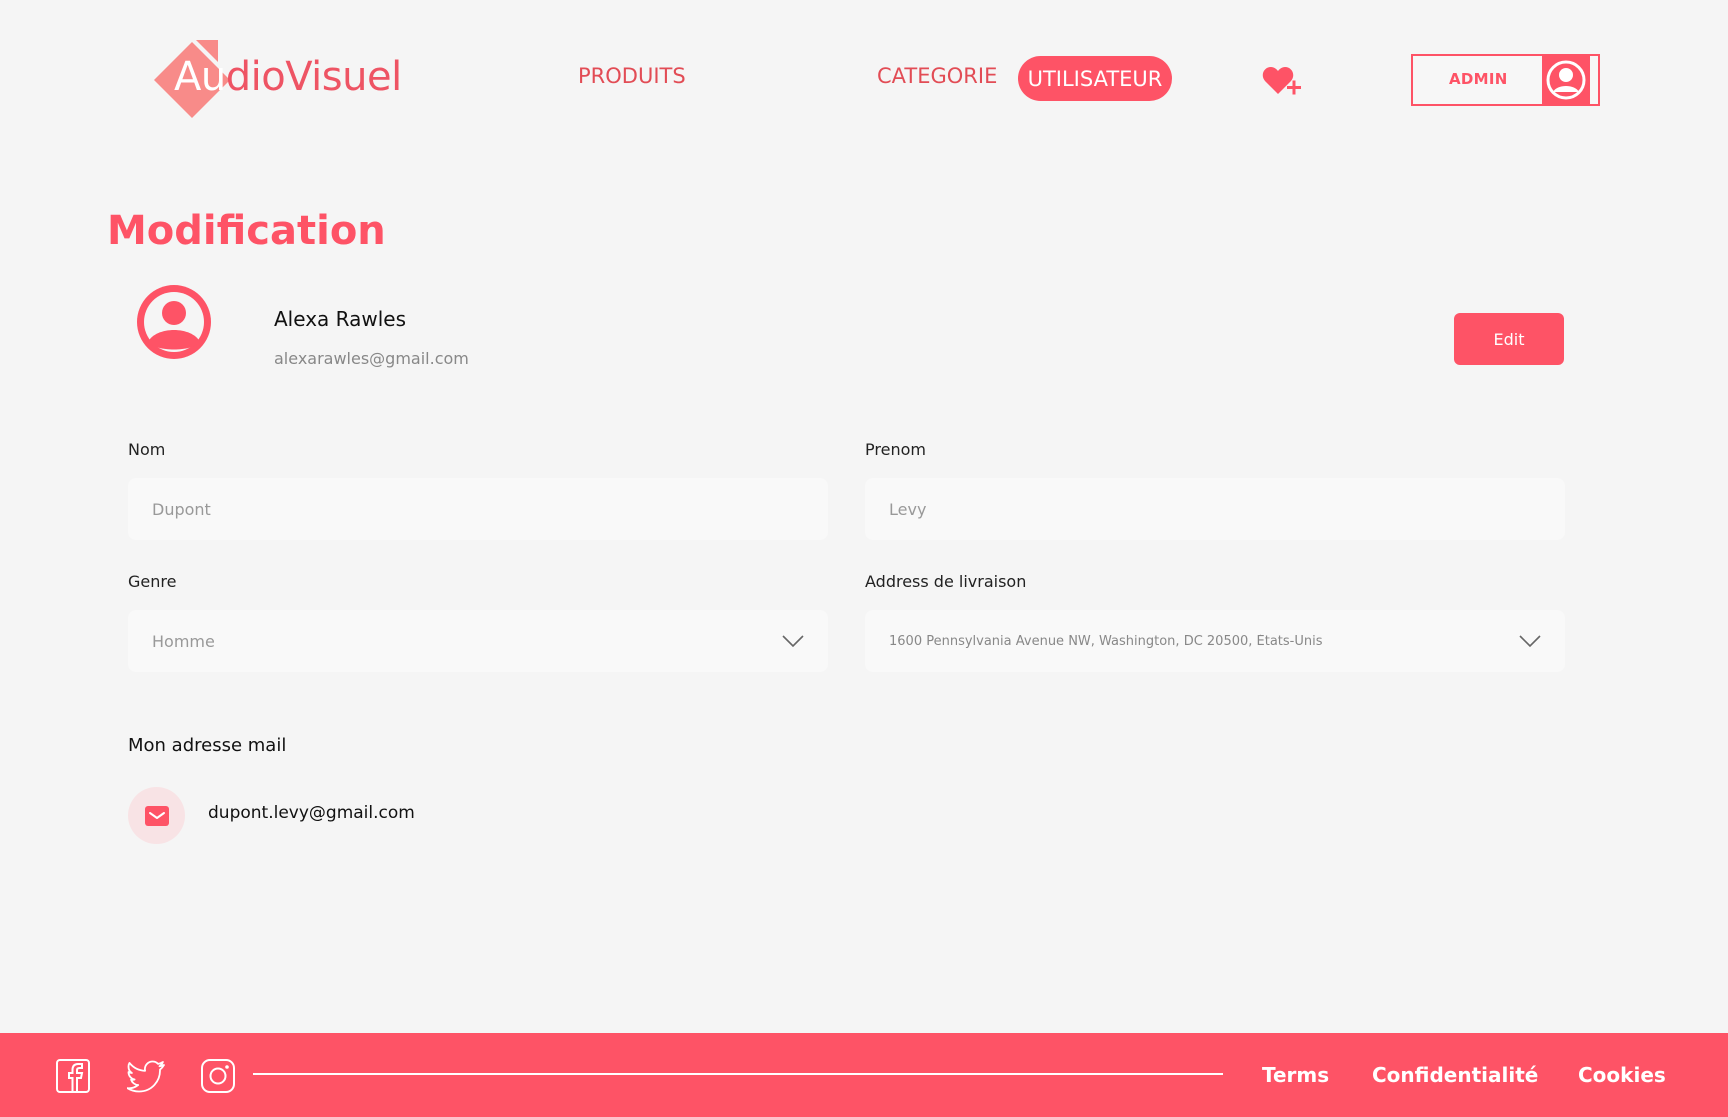 This screenshot has width=1728, height=1117. I want to click on mail-icon-circle, so click(156, 815).